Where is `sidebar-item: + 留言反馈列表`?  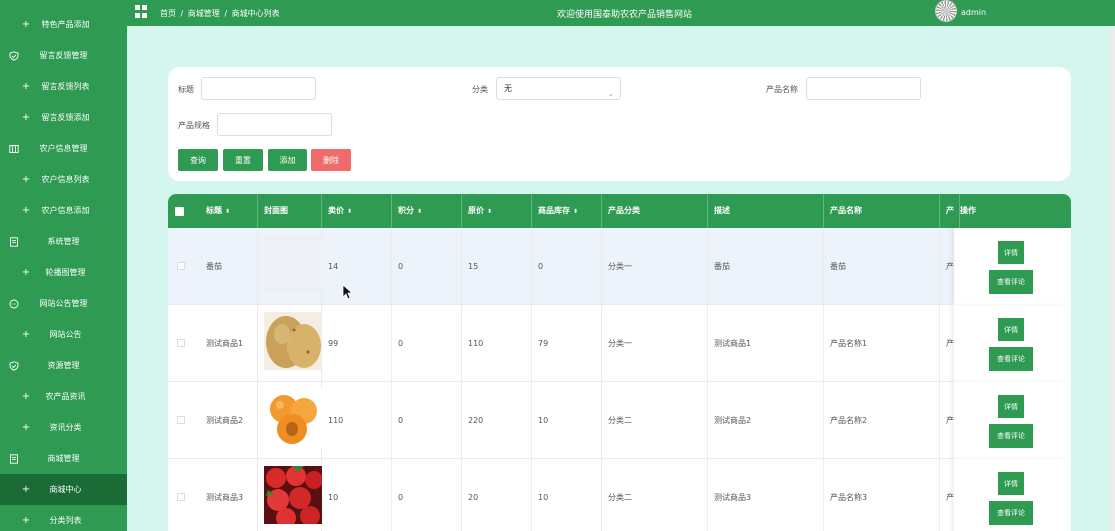
sidebar-item: + 留言反馈列表 is located at coordinates (63, 86).